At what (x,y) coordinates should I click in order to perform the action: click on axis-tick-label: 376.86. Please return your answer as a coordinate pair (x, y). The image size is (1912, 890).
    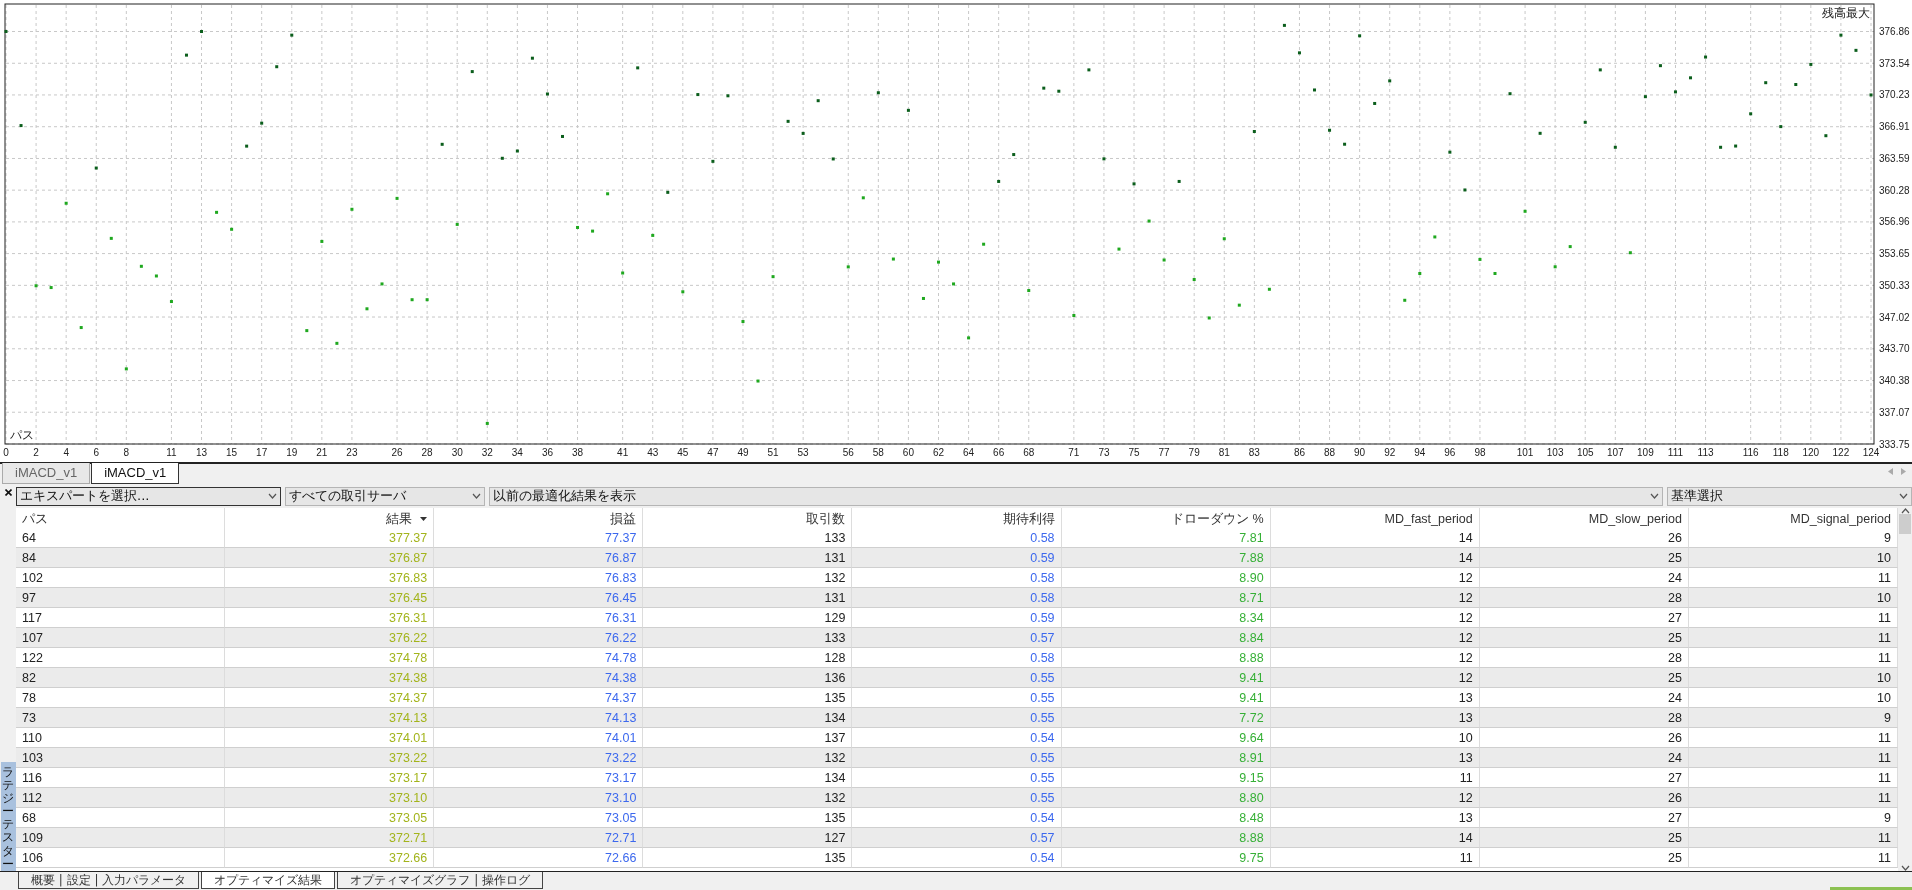
    Looking at the image, I should click on (1894, 31).